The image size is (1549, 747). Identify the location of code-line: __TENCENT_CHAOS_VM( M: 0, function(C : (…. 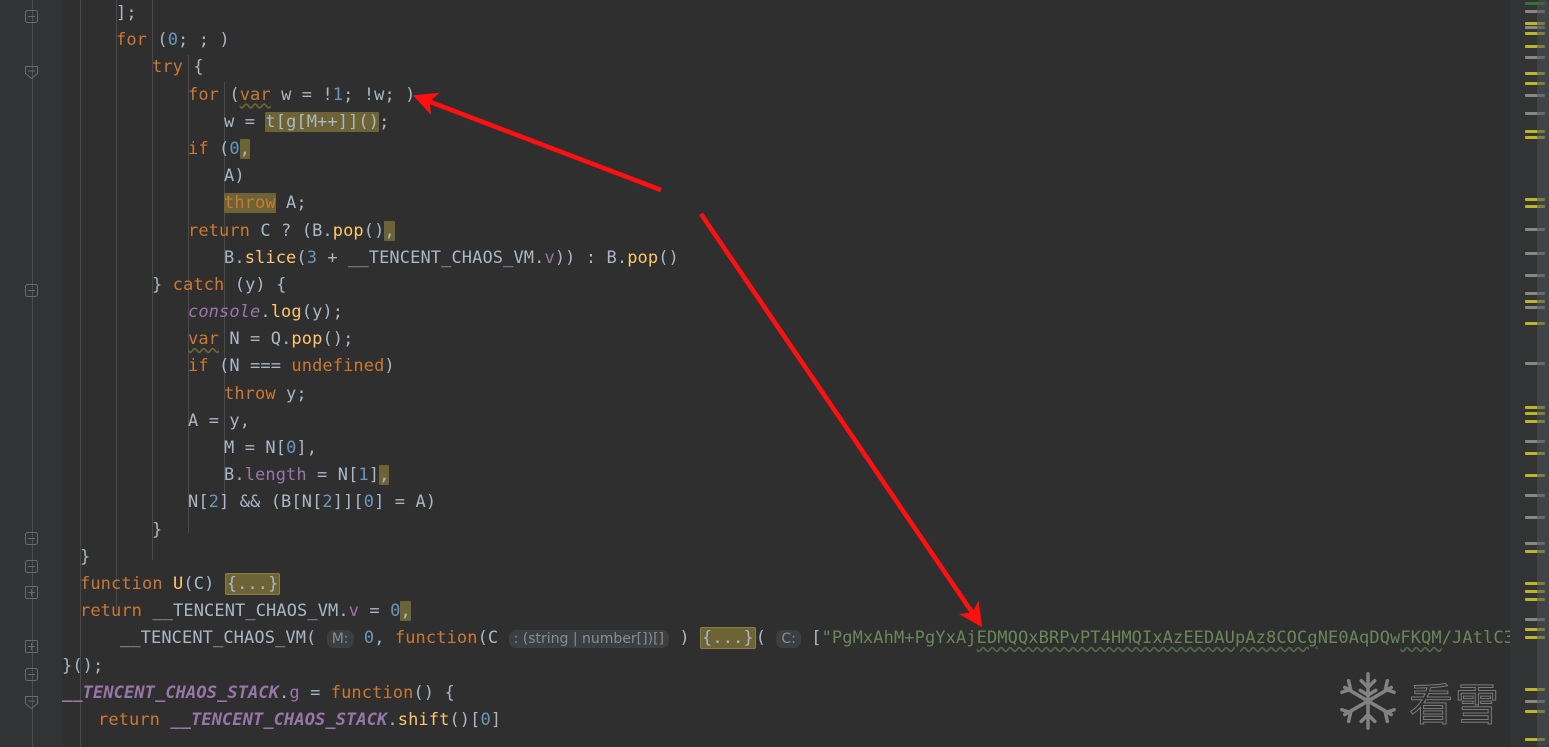
(786, 638).